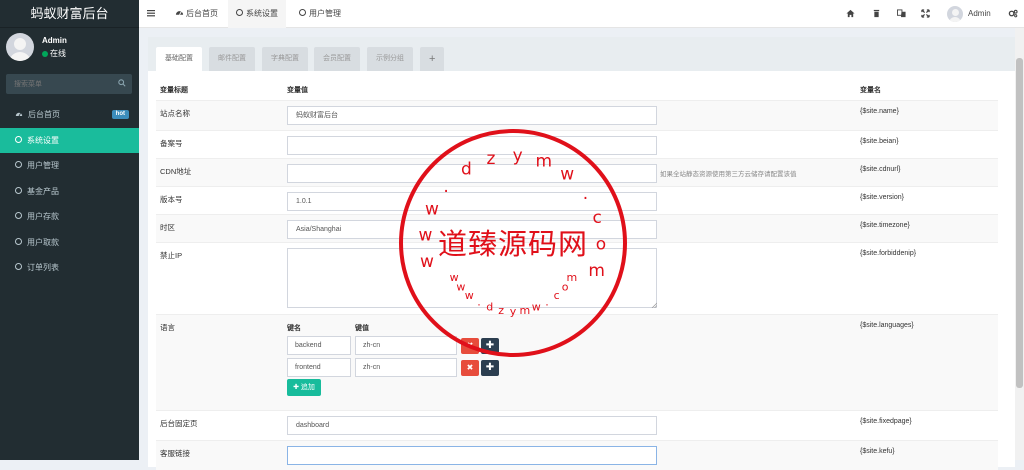 Image resolution: width=1024 pixels, height=470 pixels. Describe the element at coordinates (69, 140) in the screenshot. I see `sidebar-item-settings: 系统设置` at that location.